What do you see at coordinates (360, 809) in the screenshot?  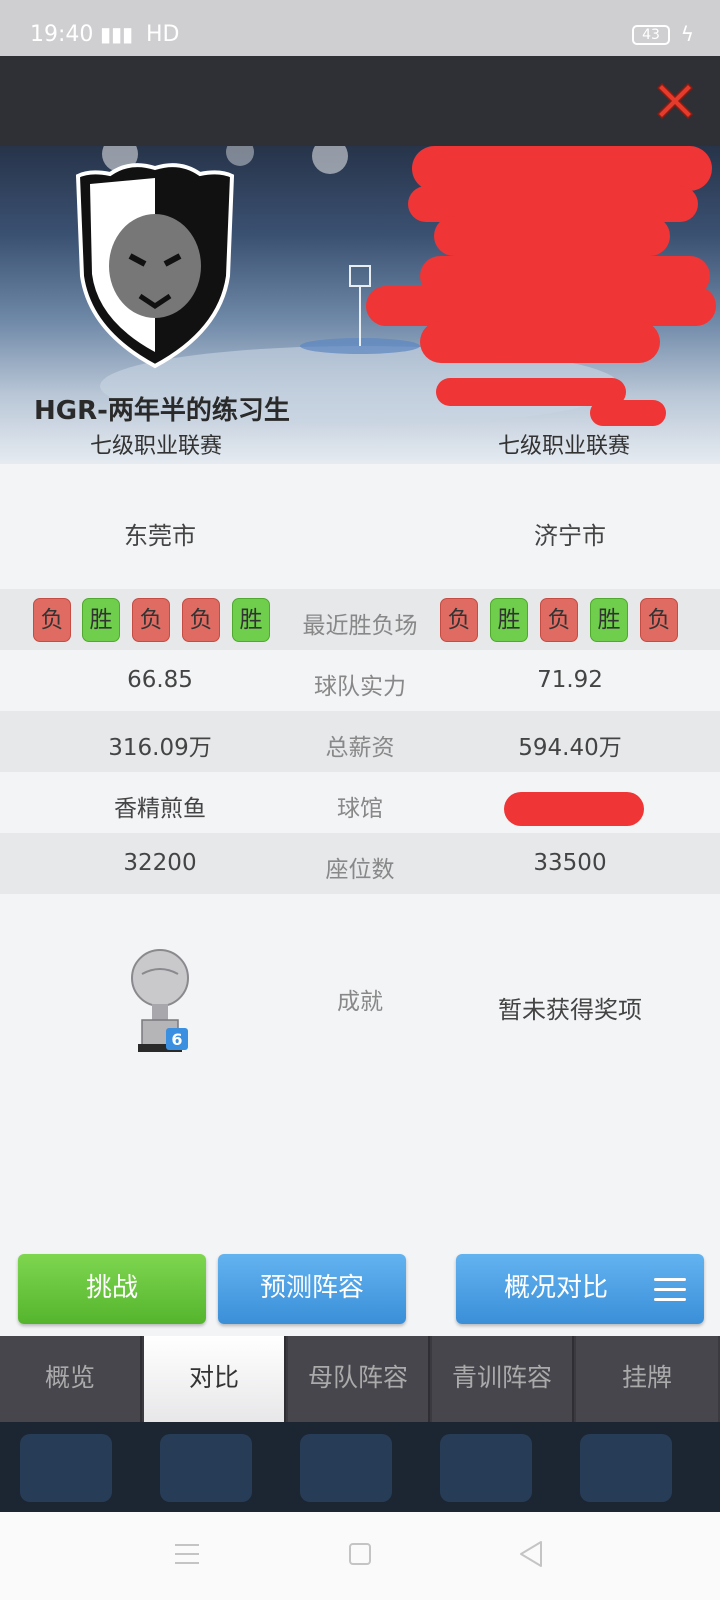 I see `arena-label: 球馆` at bounding box center [360, 809].